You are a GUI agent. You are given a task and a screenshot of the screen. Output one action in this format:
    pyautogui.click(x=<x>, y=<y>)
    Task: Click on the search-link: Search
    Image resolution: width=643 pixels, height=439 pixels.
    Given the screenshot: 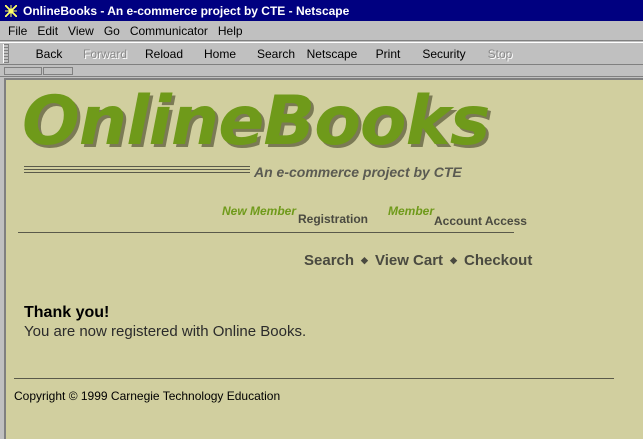 What is the action you would take?
    pyautogui.click(x=329, y=260)
    